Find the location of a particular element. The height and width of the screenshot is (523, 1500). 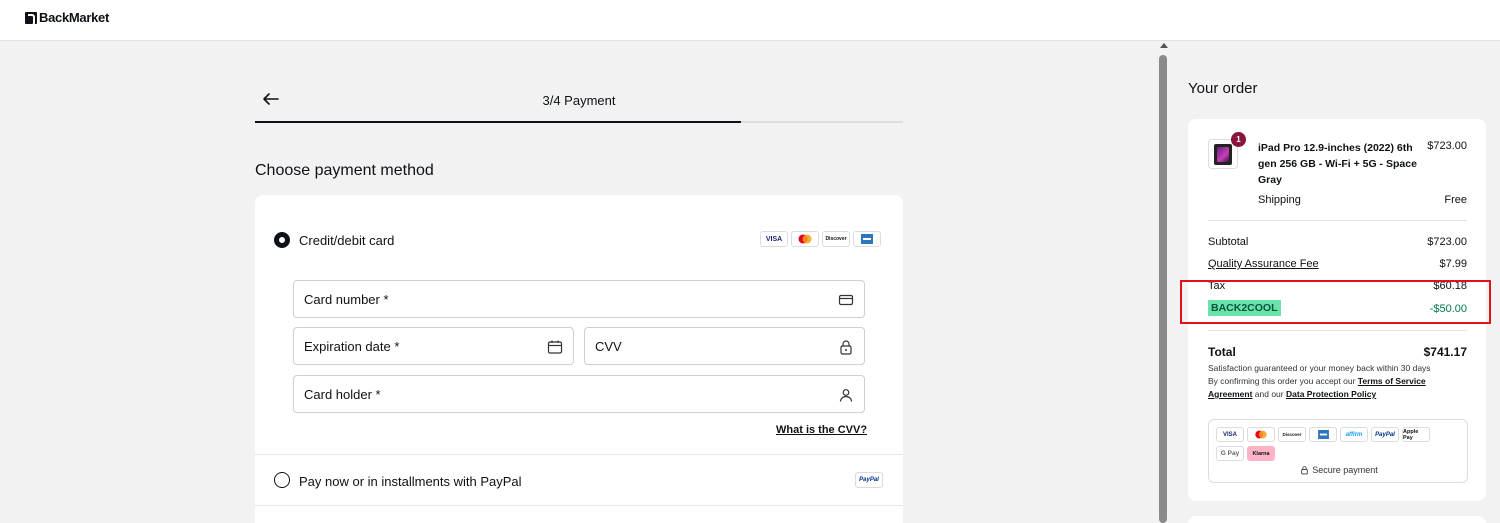

expiration-date-label: Expiration date * is located at coordinates (352, 346).